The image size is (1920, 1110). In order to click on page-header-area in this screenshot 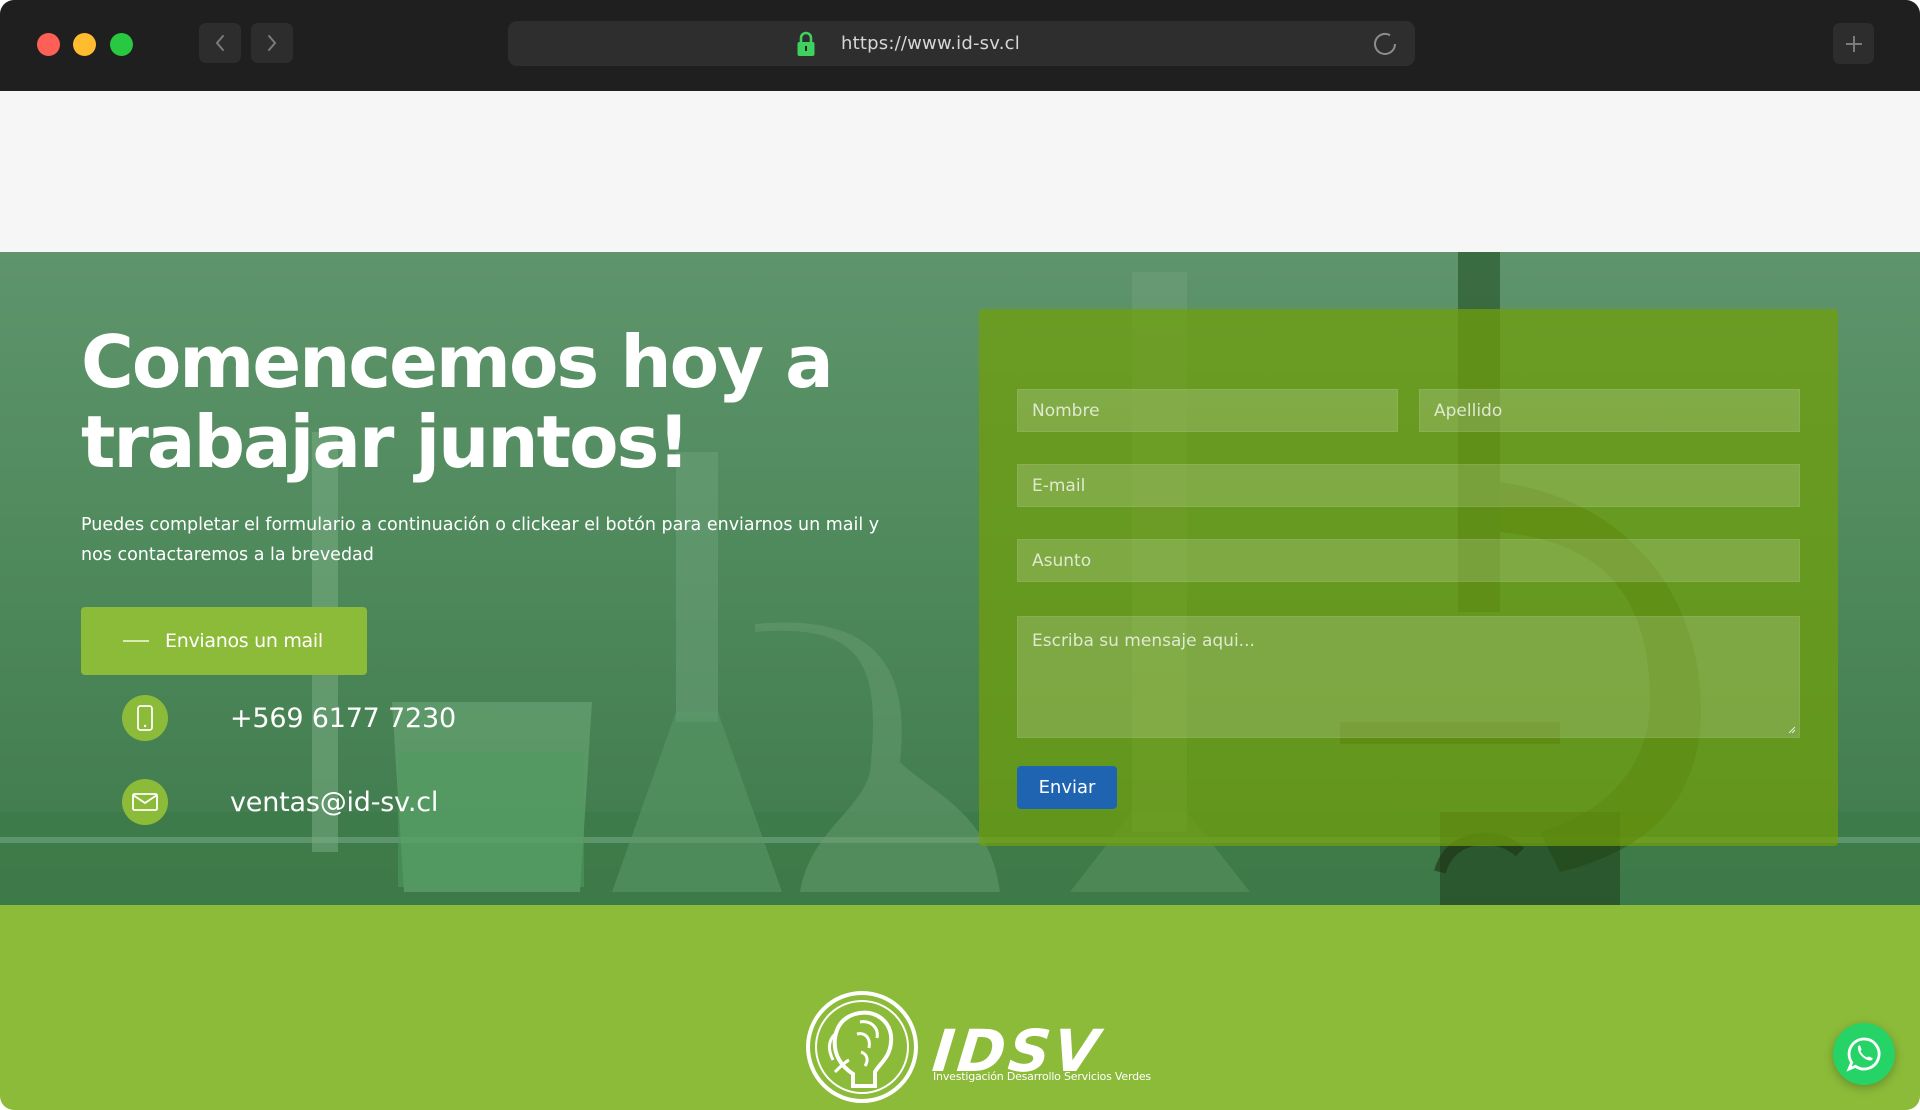, I will do `click(960, 171)`.